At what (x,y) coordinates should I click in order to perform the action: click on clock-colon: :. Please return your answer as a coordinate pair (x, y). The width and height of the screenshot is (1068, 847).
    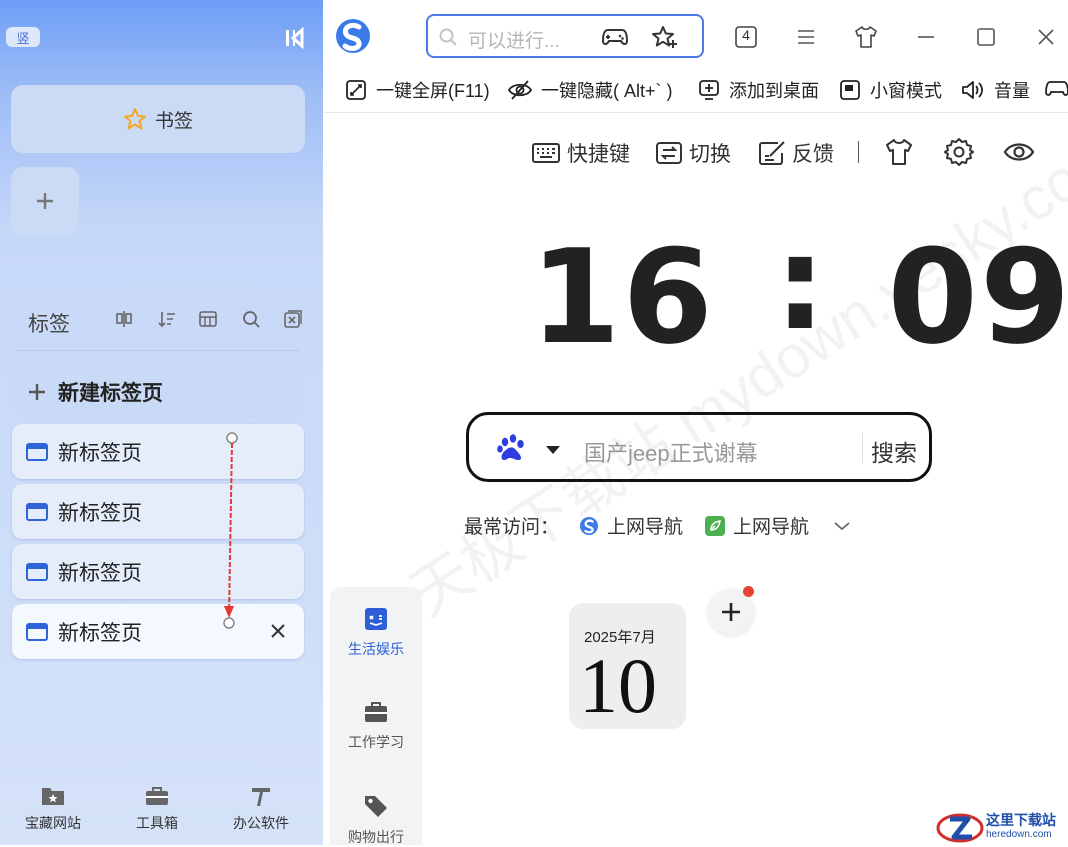
    Looking at the image, I should click on (801, 283).